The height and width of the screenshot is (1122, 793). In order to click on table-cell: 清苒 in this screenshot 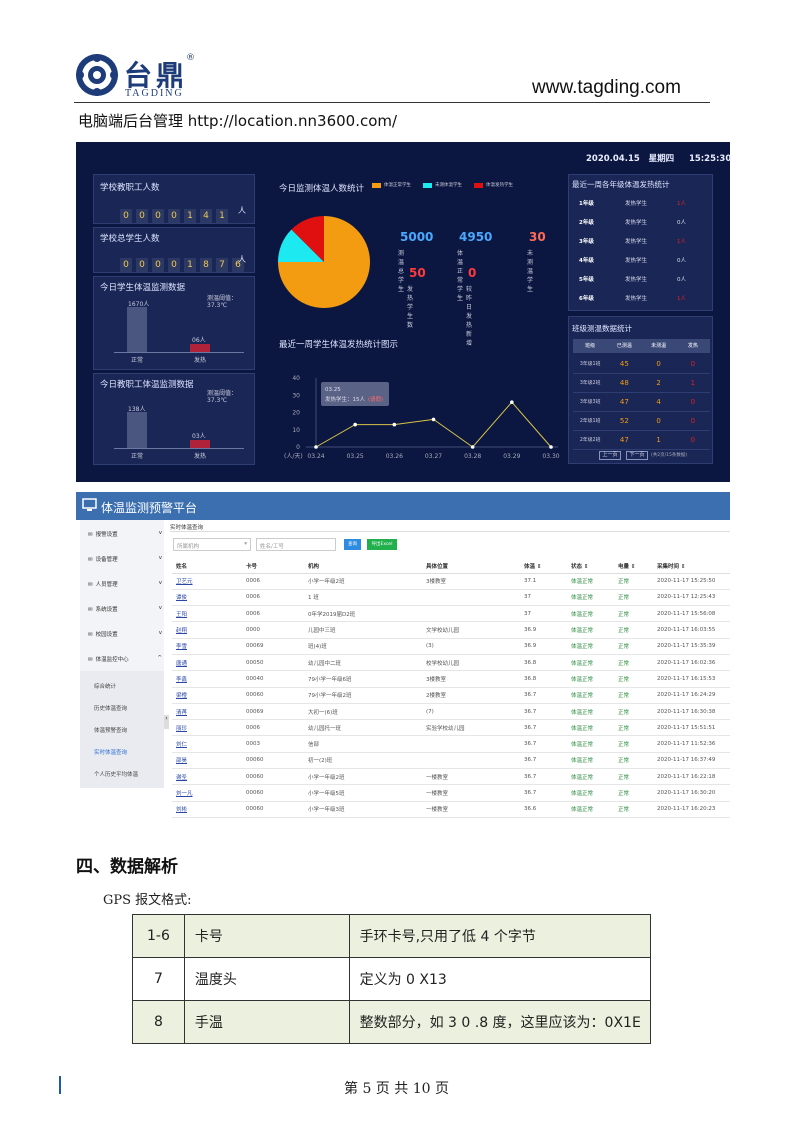, I will do `click(207, 712)`.